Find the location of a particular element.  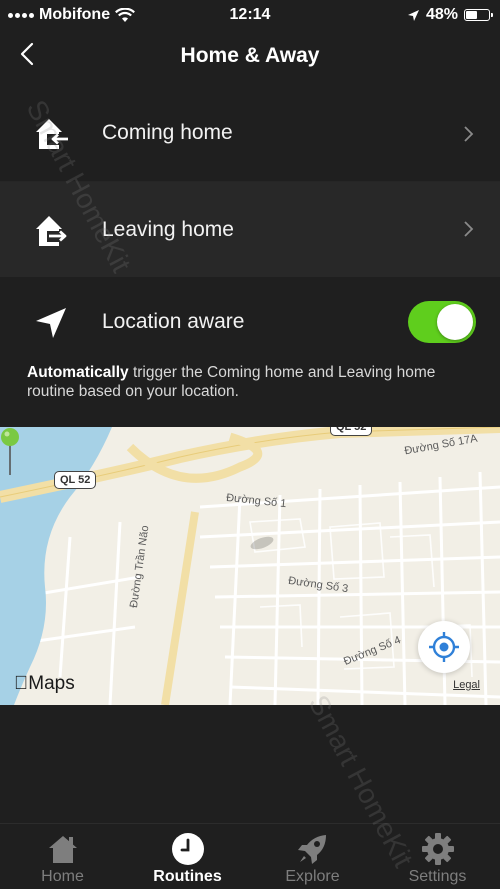

maps-logo: Maps is located at coordinates (44, 684).